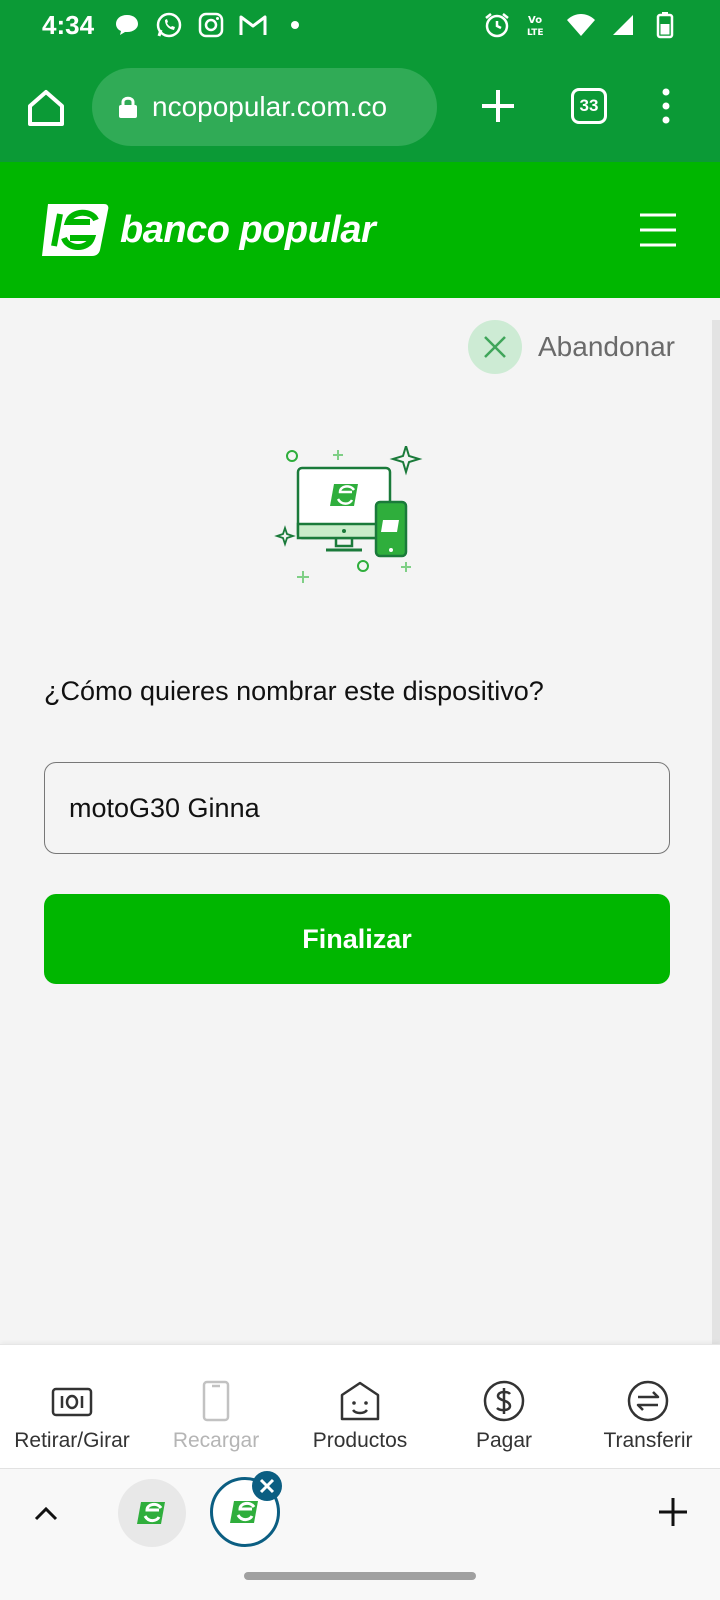  What do you see at coordinates (169, 25) in the screenshot?
I see `whatsapp-icon` at bounding box center [169, 25].